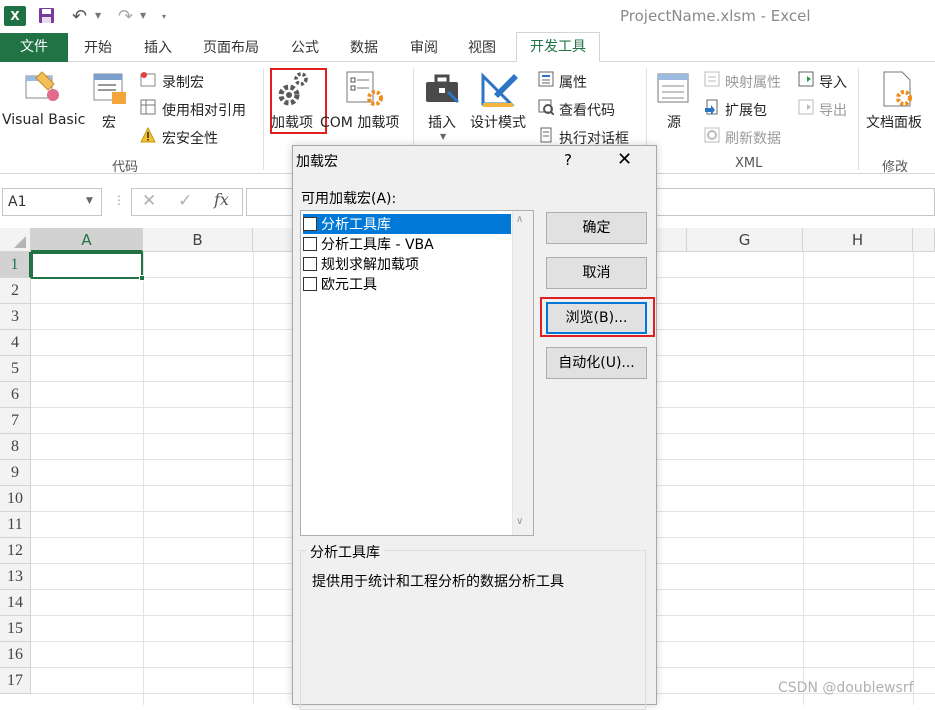  I want to click on document-panel-icon, so click(898, 89).